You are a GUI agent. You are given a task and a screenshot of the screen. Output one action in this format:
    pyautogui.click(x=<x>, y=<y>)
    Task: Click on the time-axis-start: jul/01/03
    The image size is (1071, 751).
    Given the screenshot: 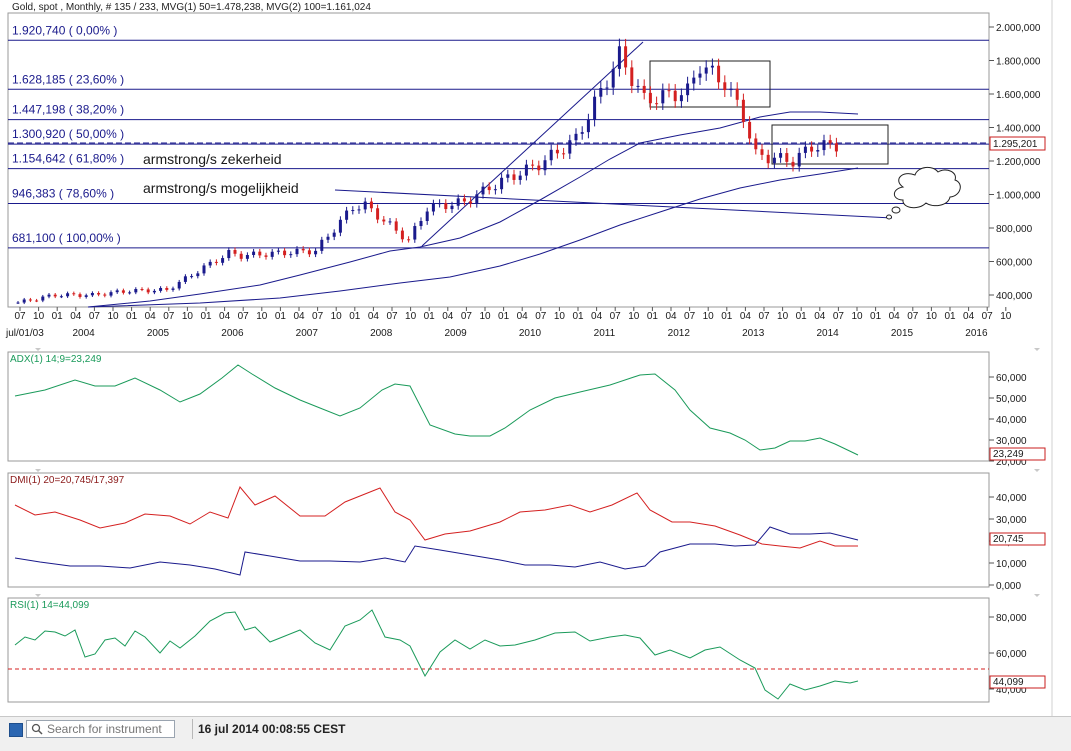 What is the action you would take?
    pyautogui.click(x=24, y=333)
    